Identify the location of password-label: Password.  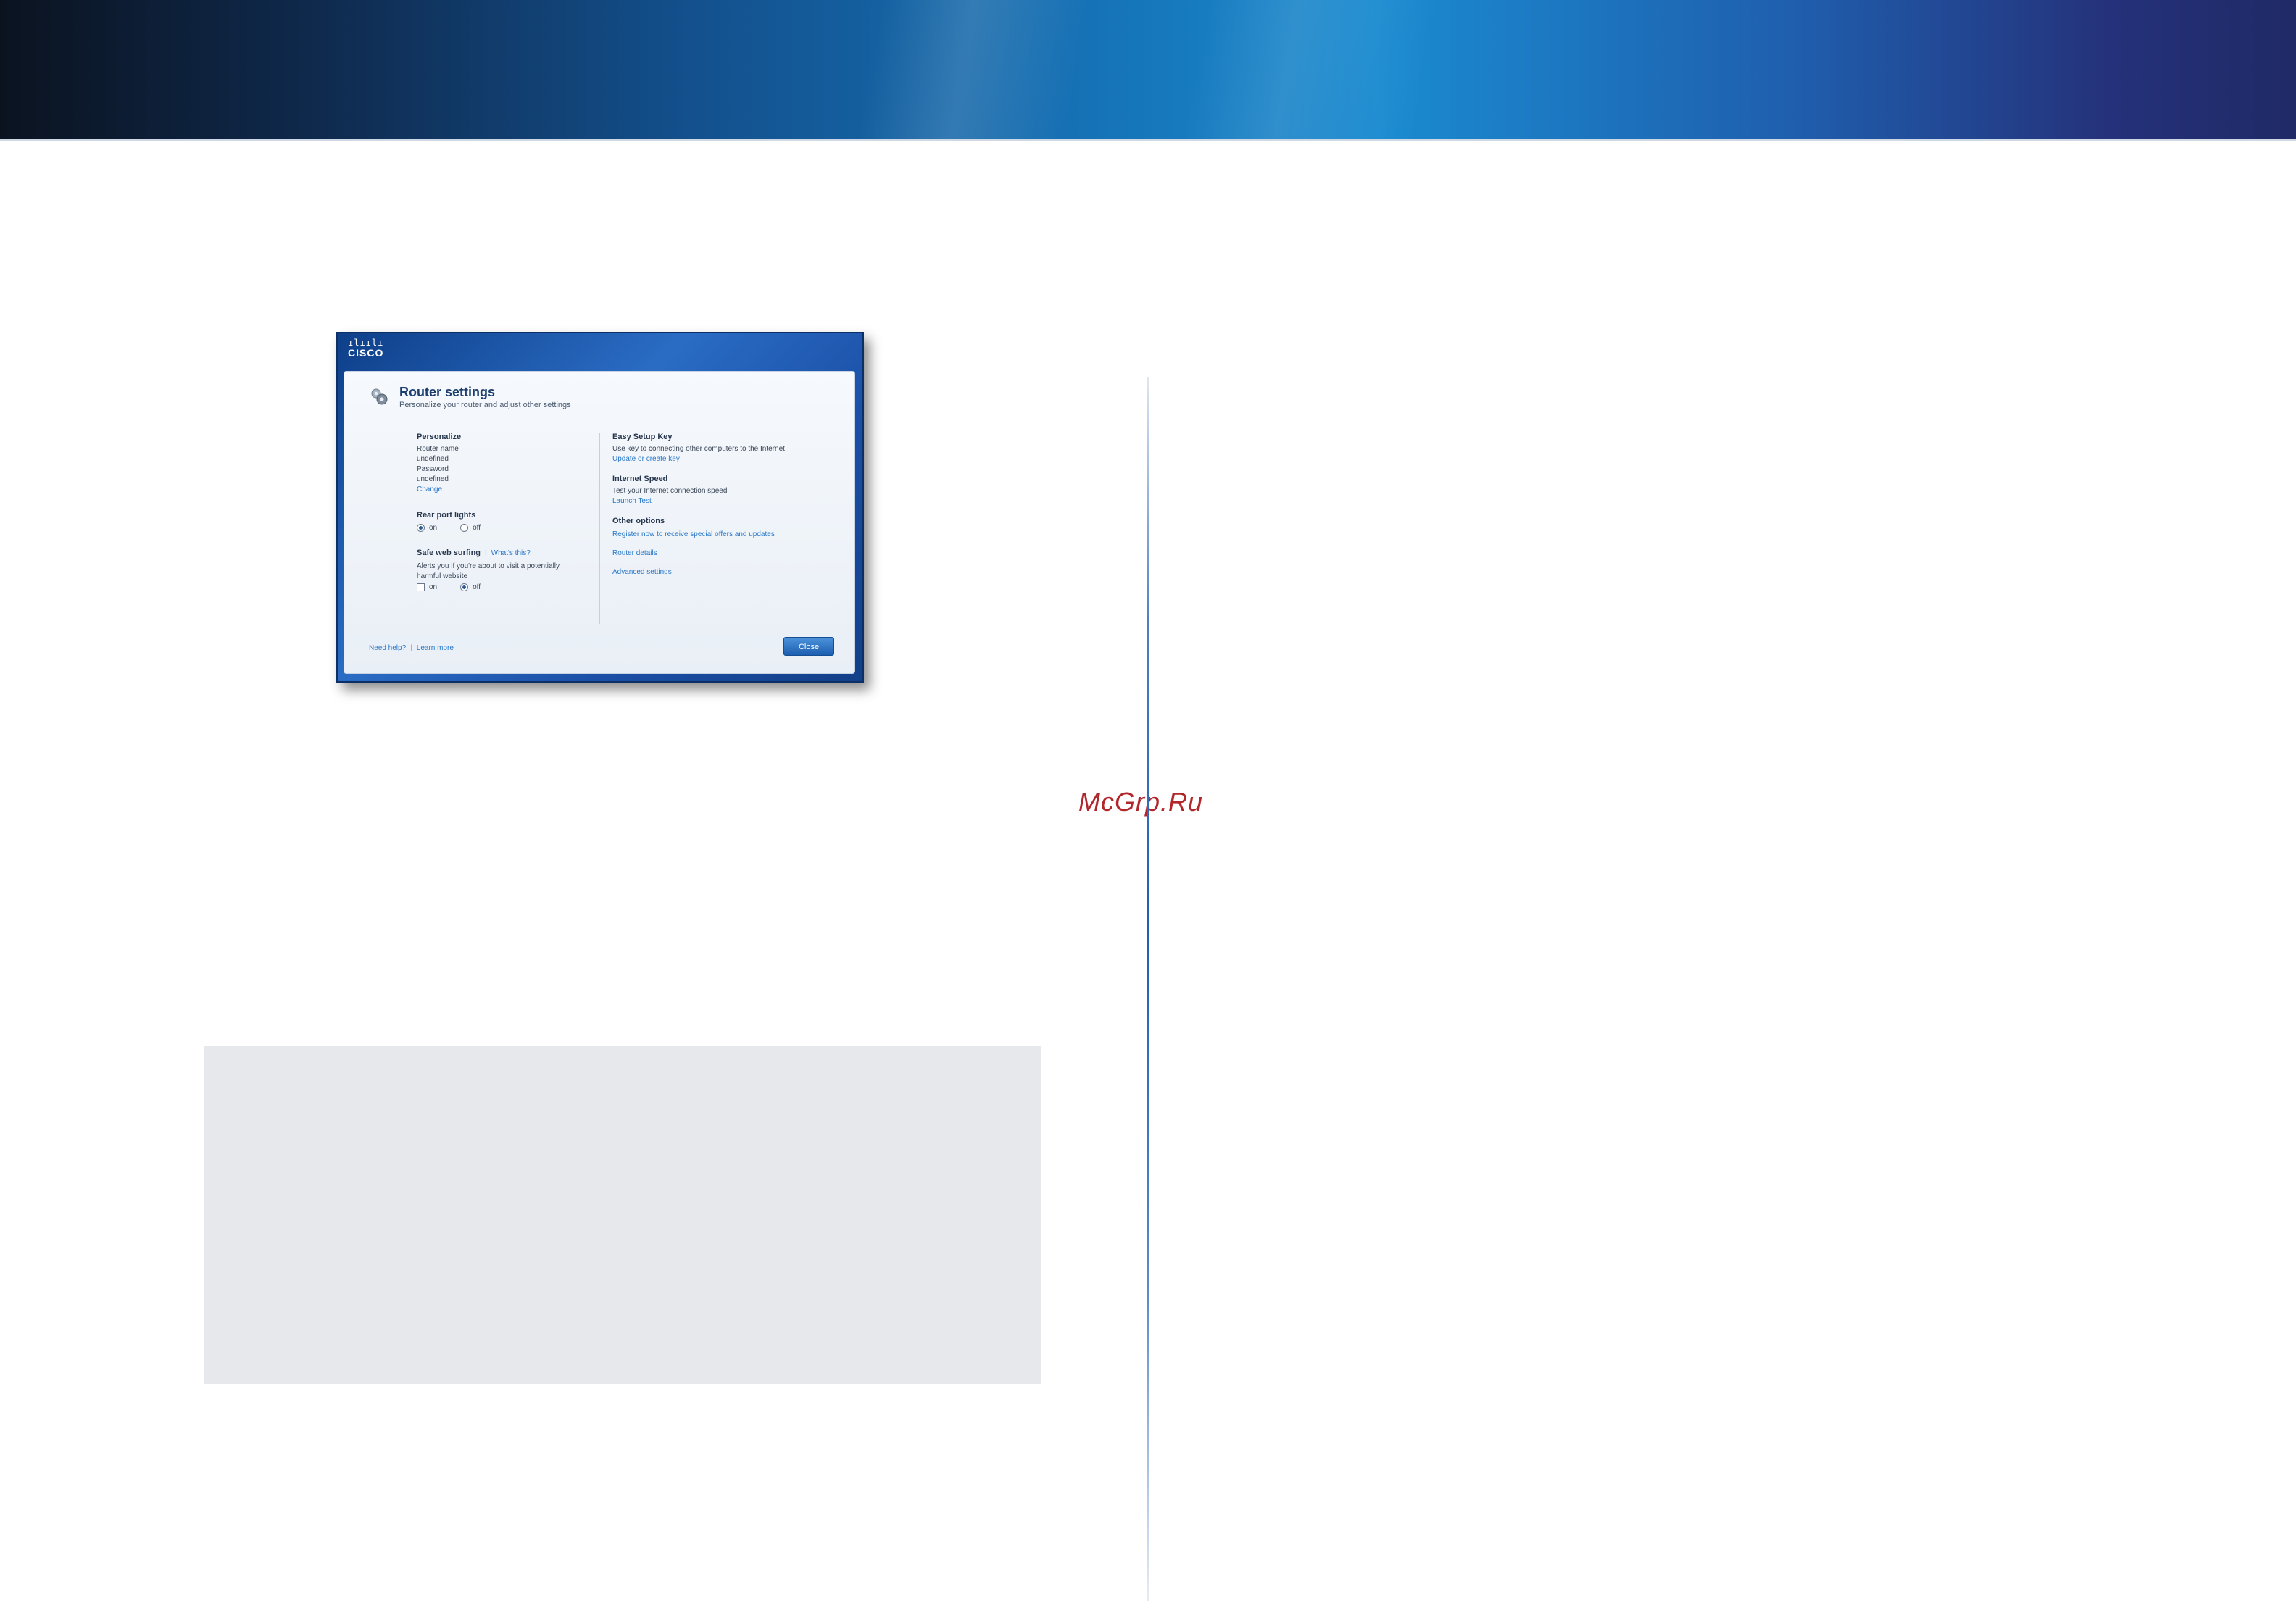
(433, 469).